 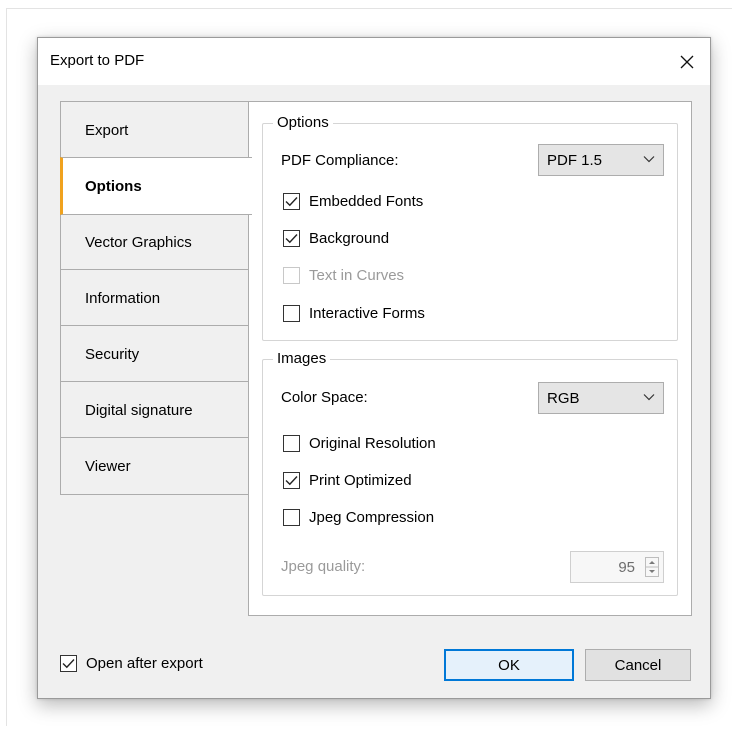 What do you see at coordinates (107, 130) in the screenshot?
I see `tab-label: Export` at bounding box center [107, 130].